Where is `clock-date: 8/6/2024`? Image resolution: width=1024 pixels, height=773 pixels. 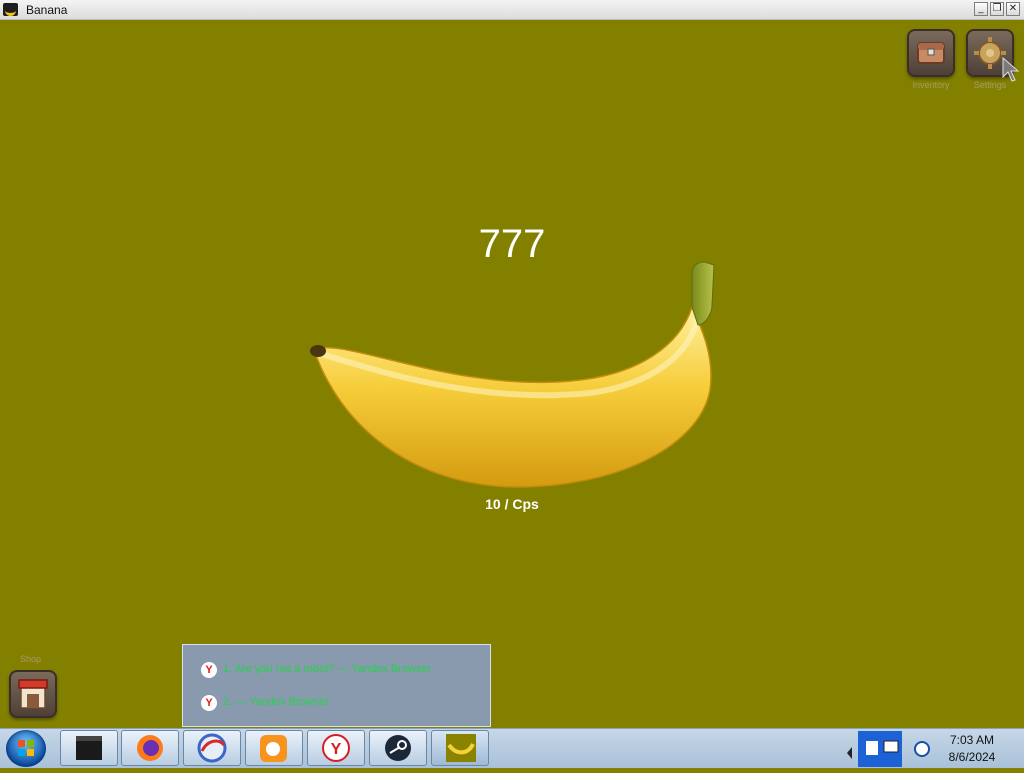
clock-date: 8/6/2024 is located at coordinates (972, 757).